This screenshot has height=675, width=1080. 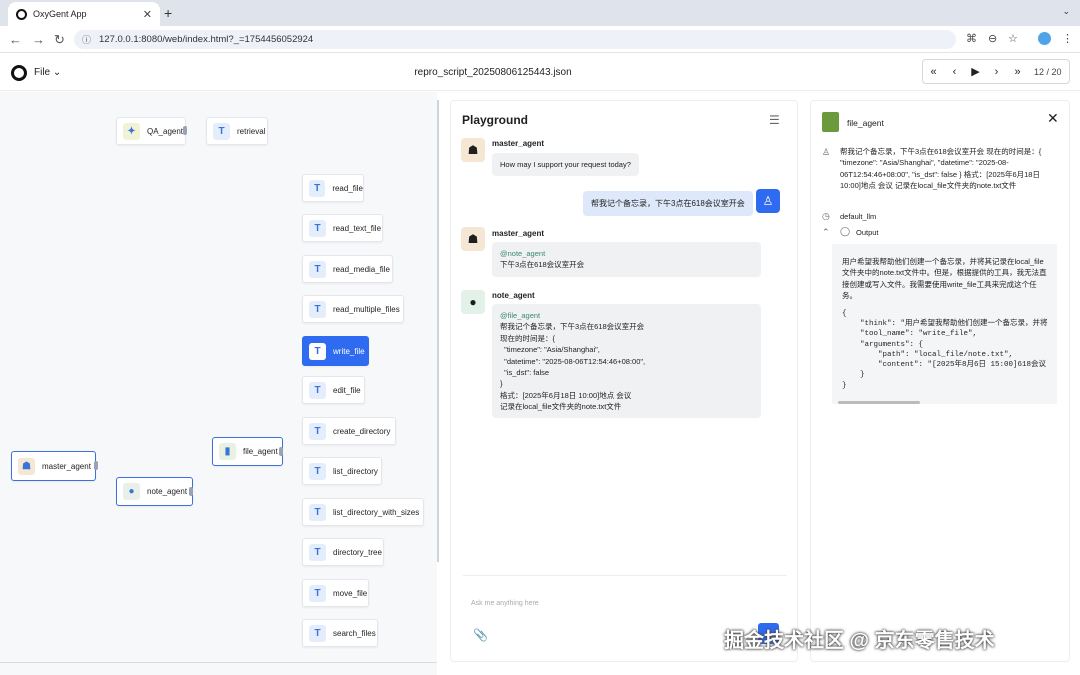 I want to click on playback-controls: « ‹ ▶ › » 12 / 20, so click(x=996, y=71).